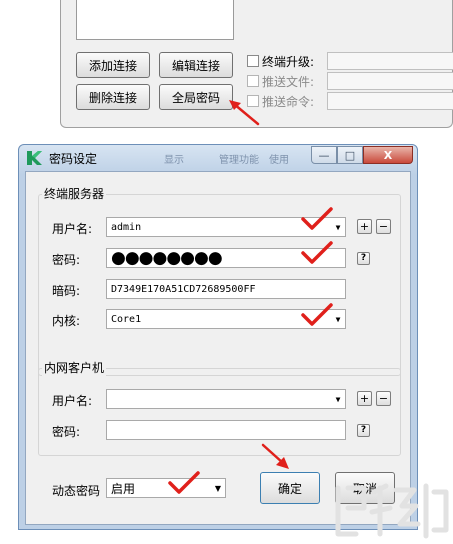 Image resolution: width=453 pixels, height=544 pixels. Describe the element at coordinates (174, 160) in the screenshot. I see `faint-title-text-a: 显示` at that location.